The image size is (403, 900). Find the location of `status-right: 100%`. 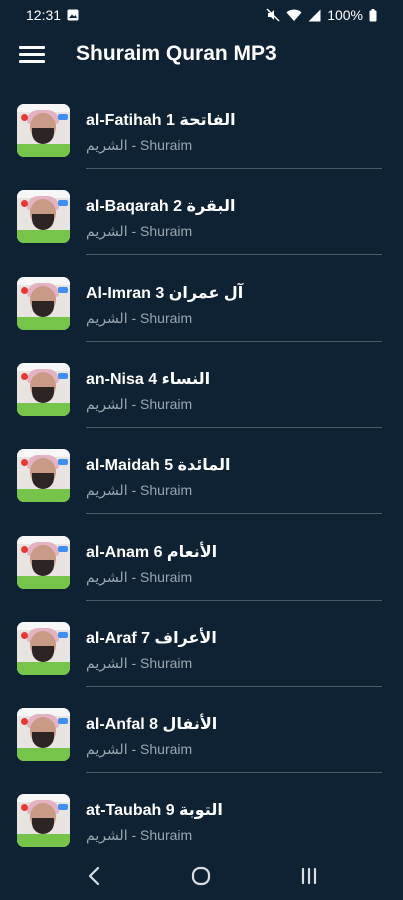

status-right: 100% is located at coordinates (321, 15).